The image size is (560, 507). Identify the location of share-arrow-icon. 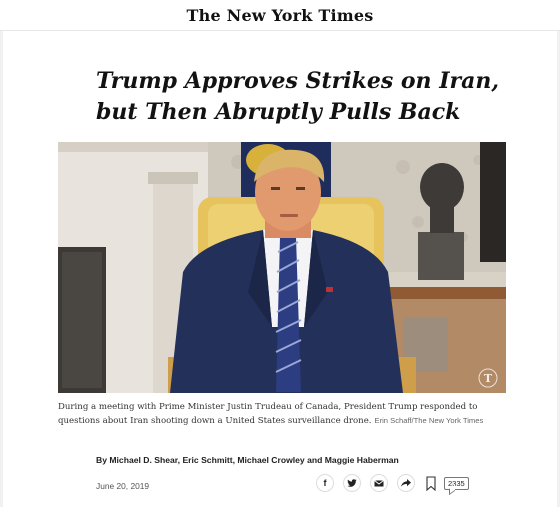
(406, 483).